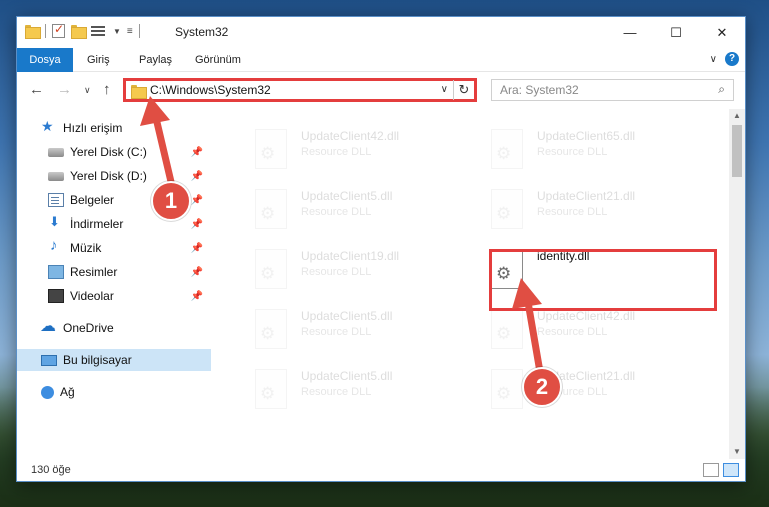 This screenshot has width=769, height=507. Describe the element at coordinates (45, 31) in the screenshot. I see `divider` at that location.